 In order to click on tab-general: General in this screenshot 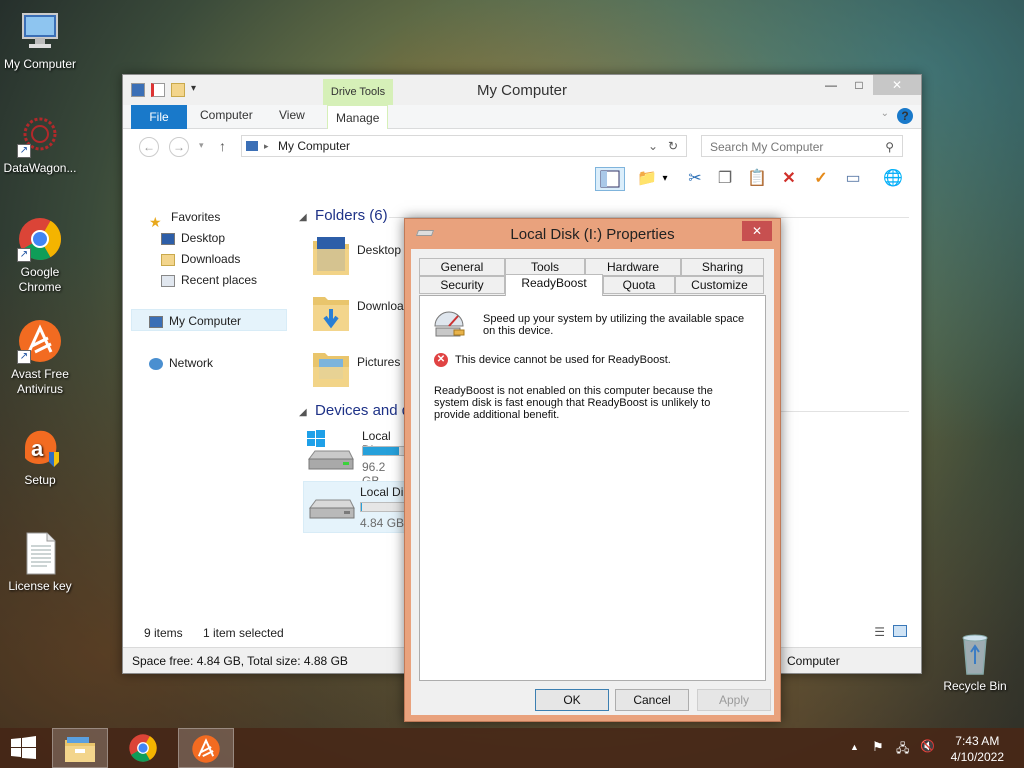, I will do `click(462, 267)`.